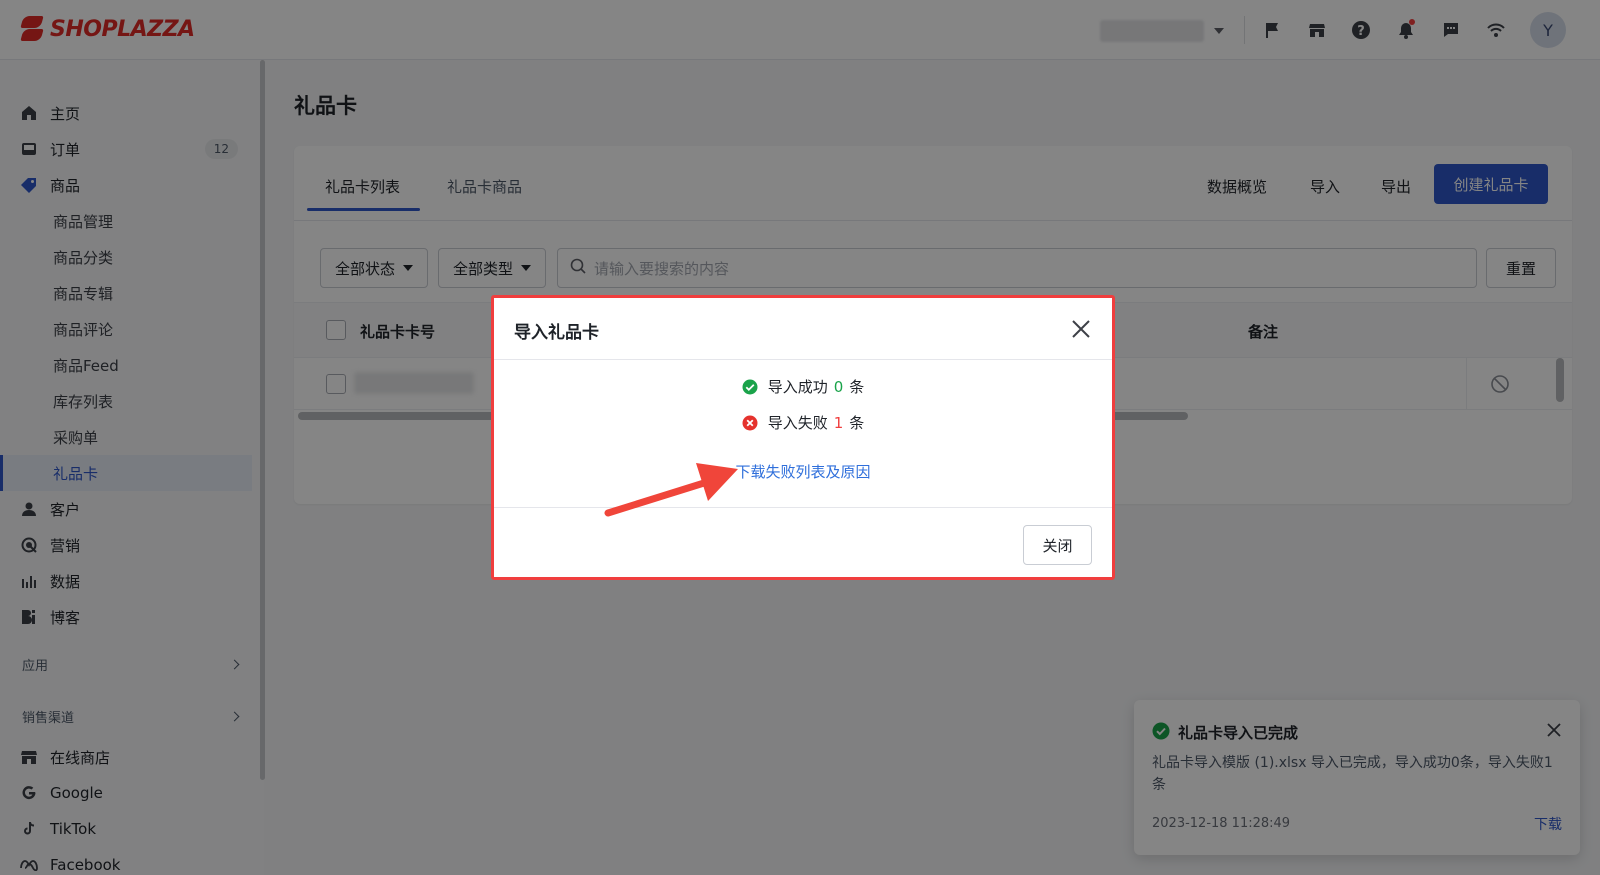  What do you see at coordinates (1057, 545) in the screenshot?
I see `modal-close-button: 关闭` at bounding box center [1057, 545].